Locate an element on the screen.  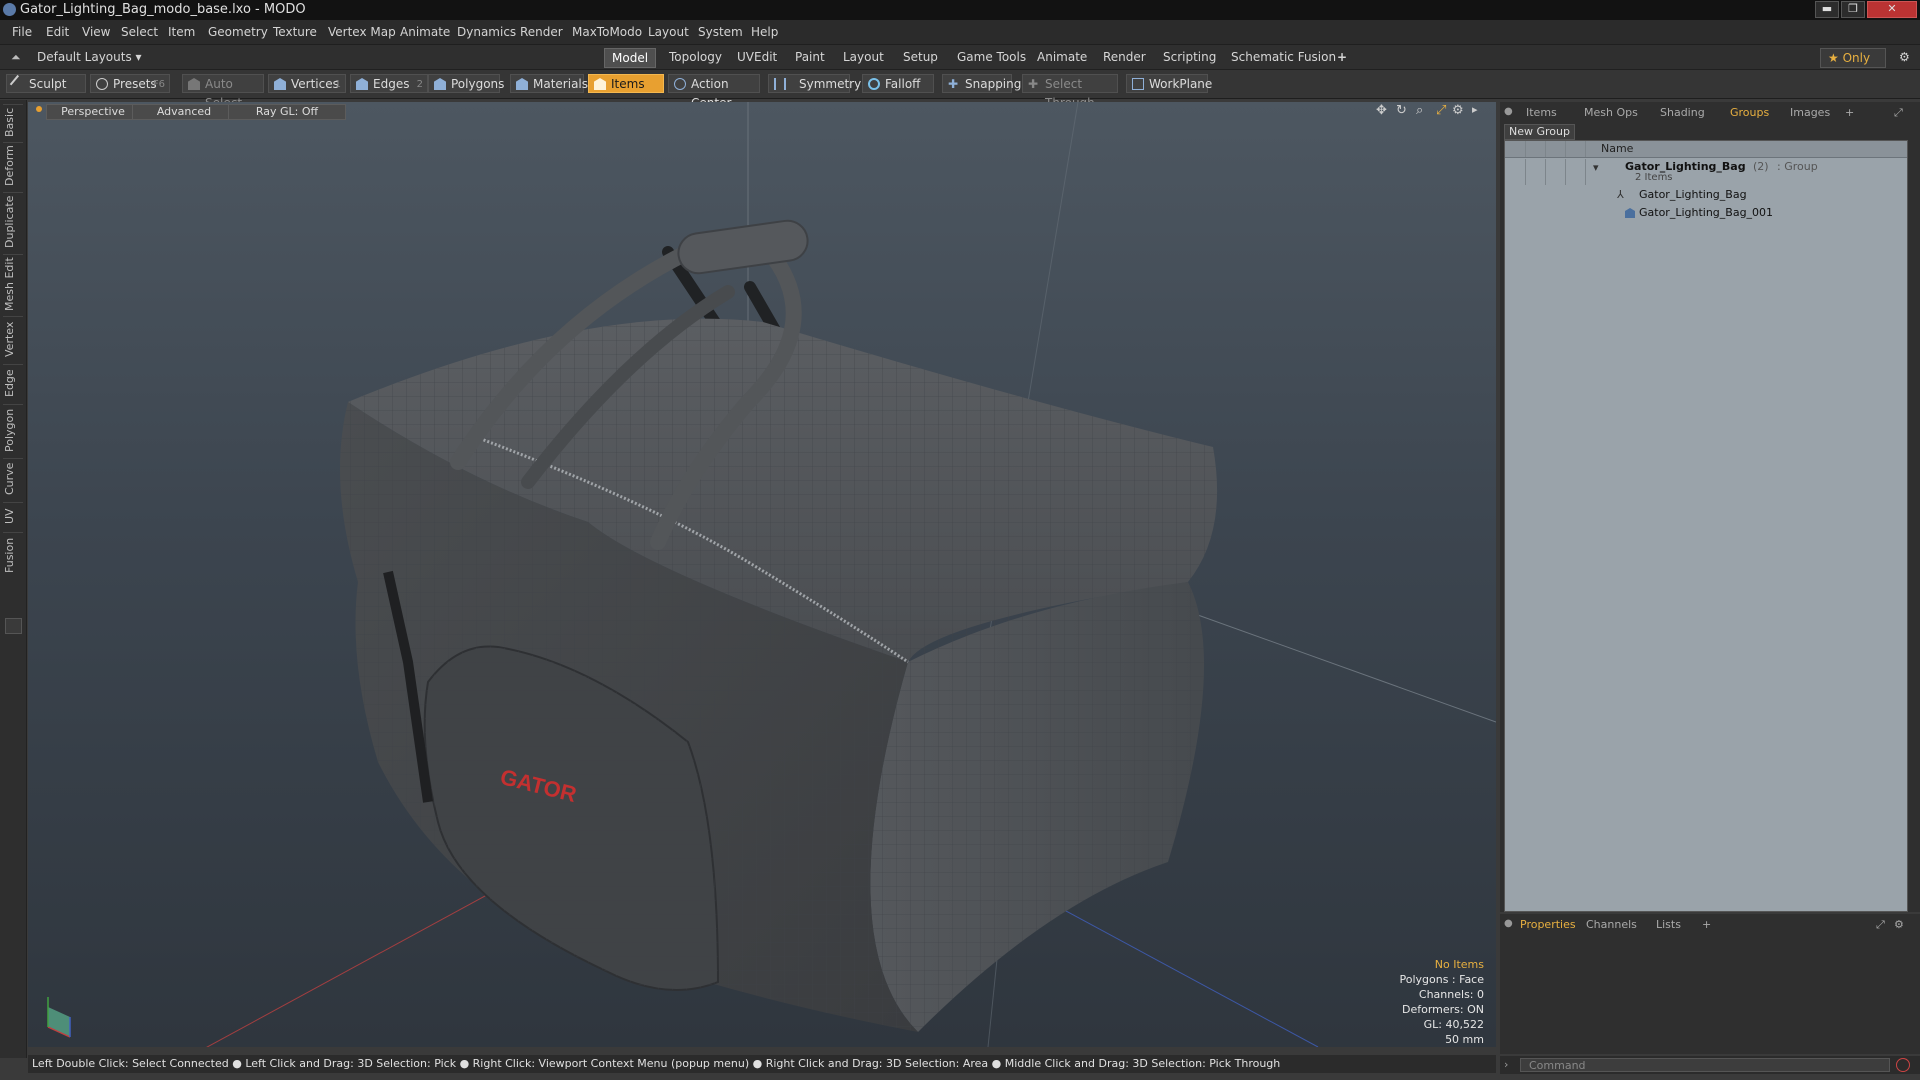
tab-game-tools: Game Tools is located at coordinates (991, 57).